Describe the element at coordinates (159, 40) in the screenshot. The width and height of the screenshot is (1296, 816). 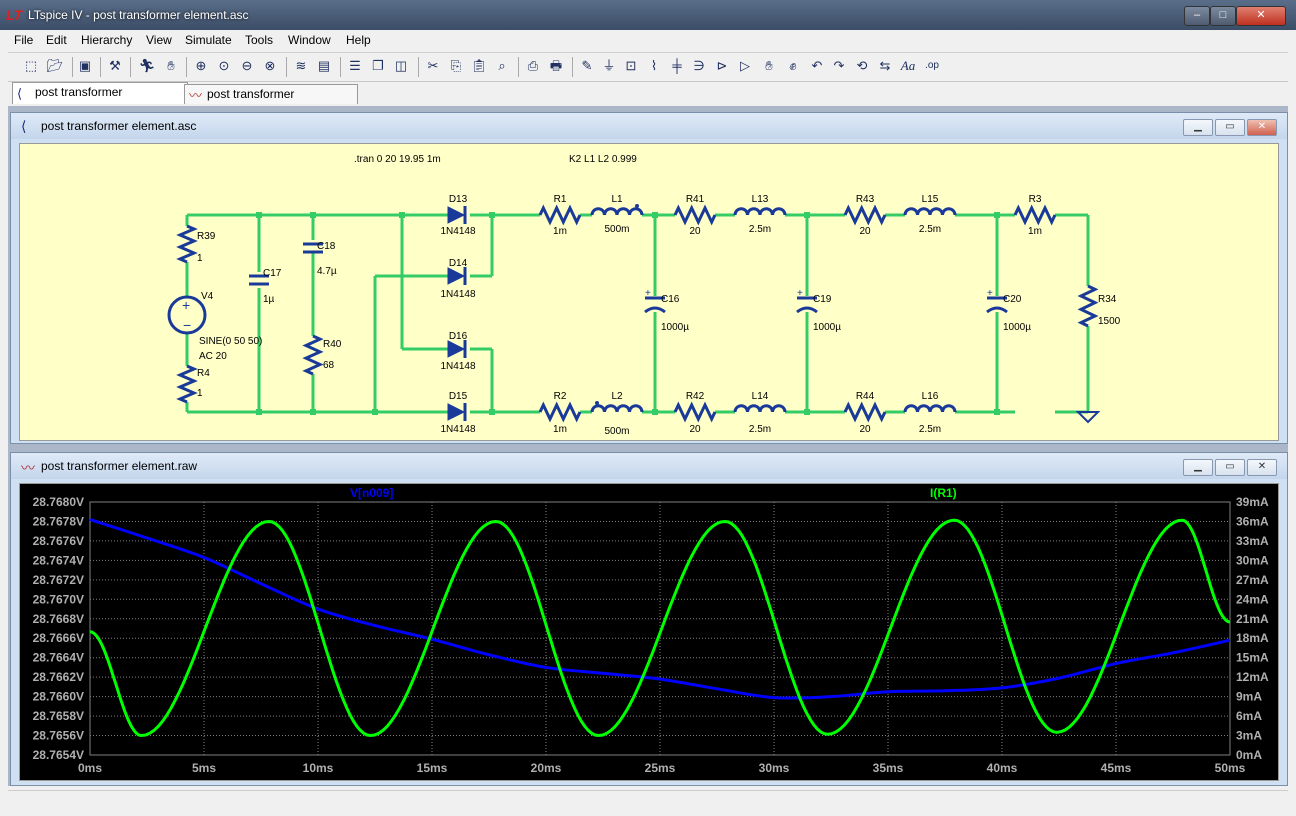
I see `menu-view: View` at that location.